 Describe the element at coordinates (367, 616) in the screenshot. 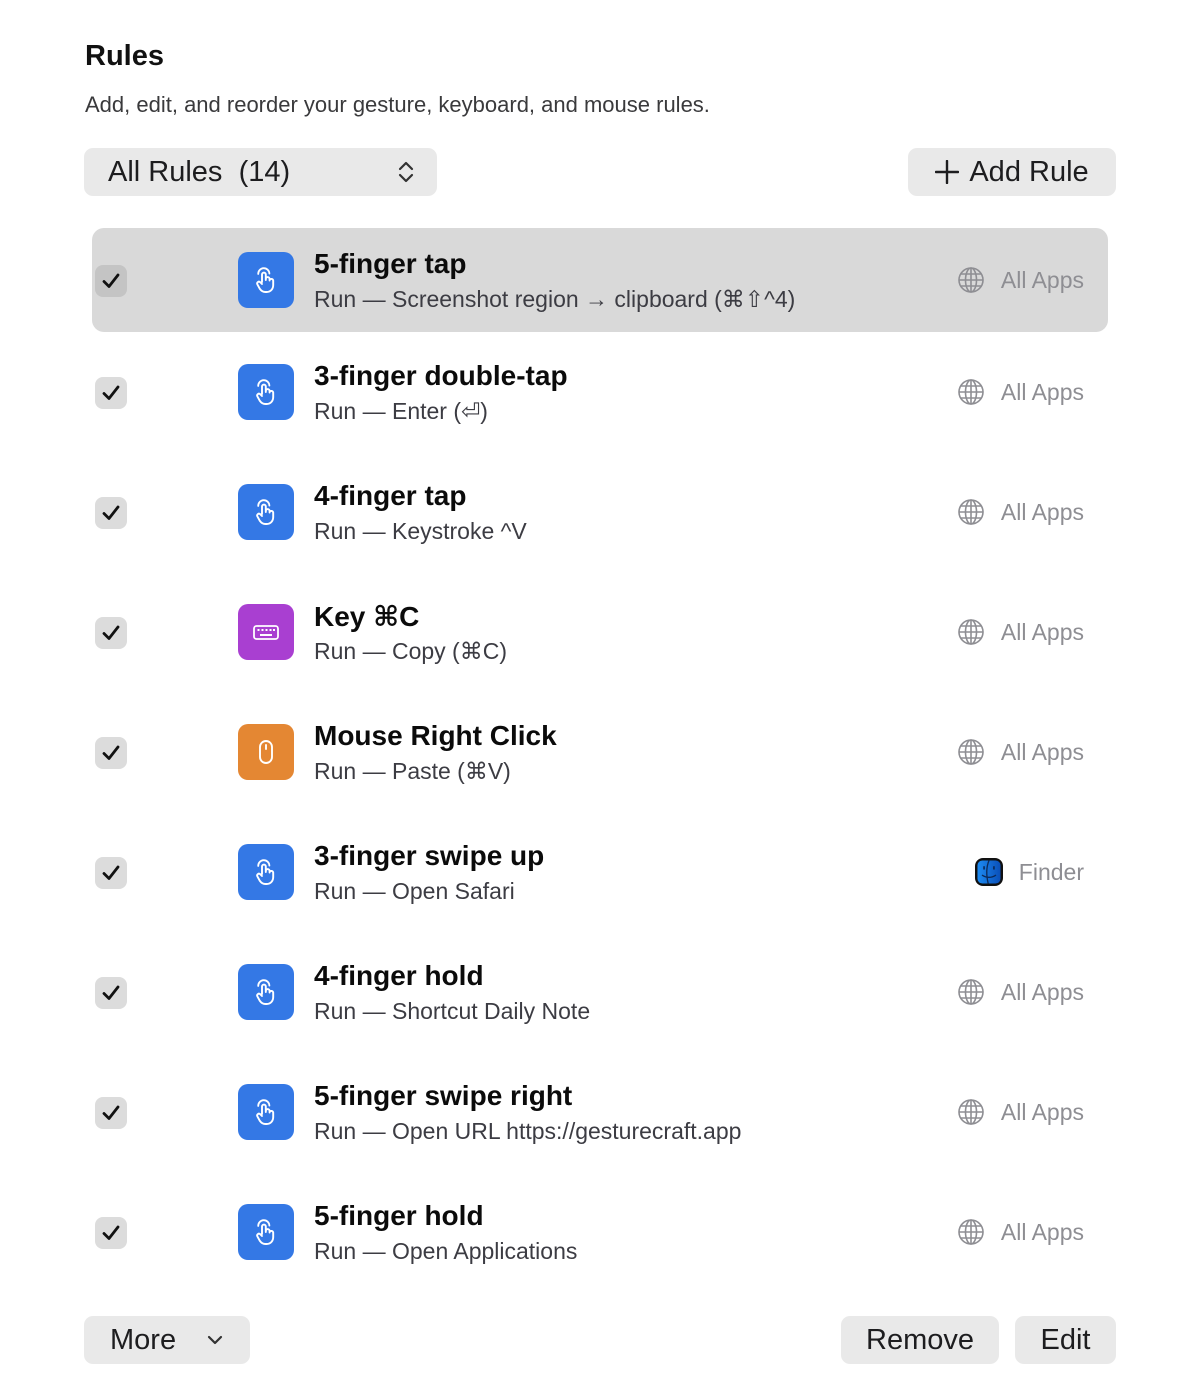

I see `rule-name: Key ⌘C` at that location.